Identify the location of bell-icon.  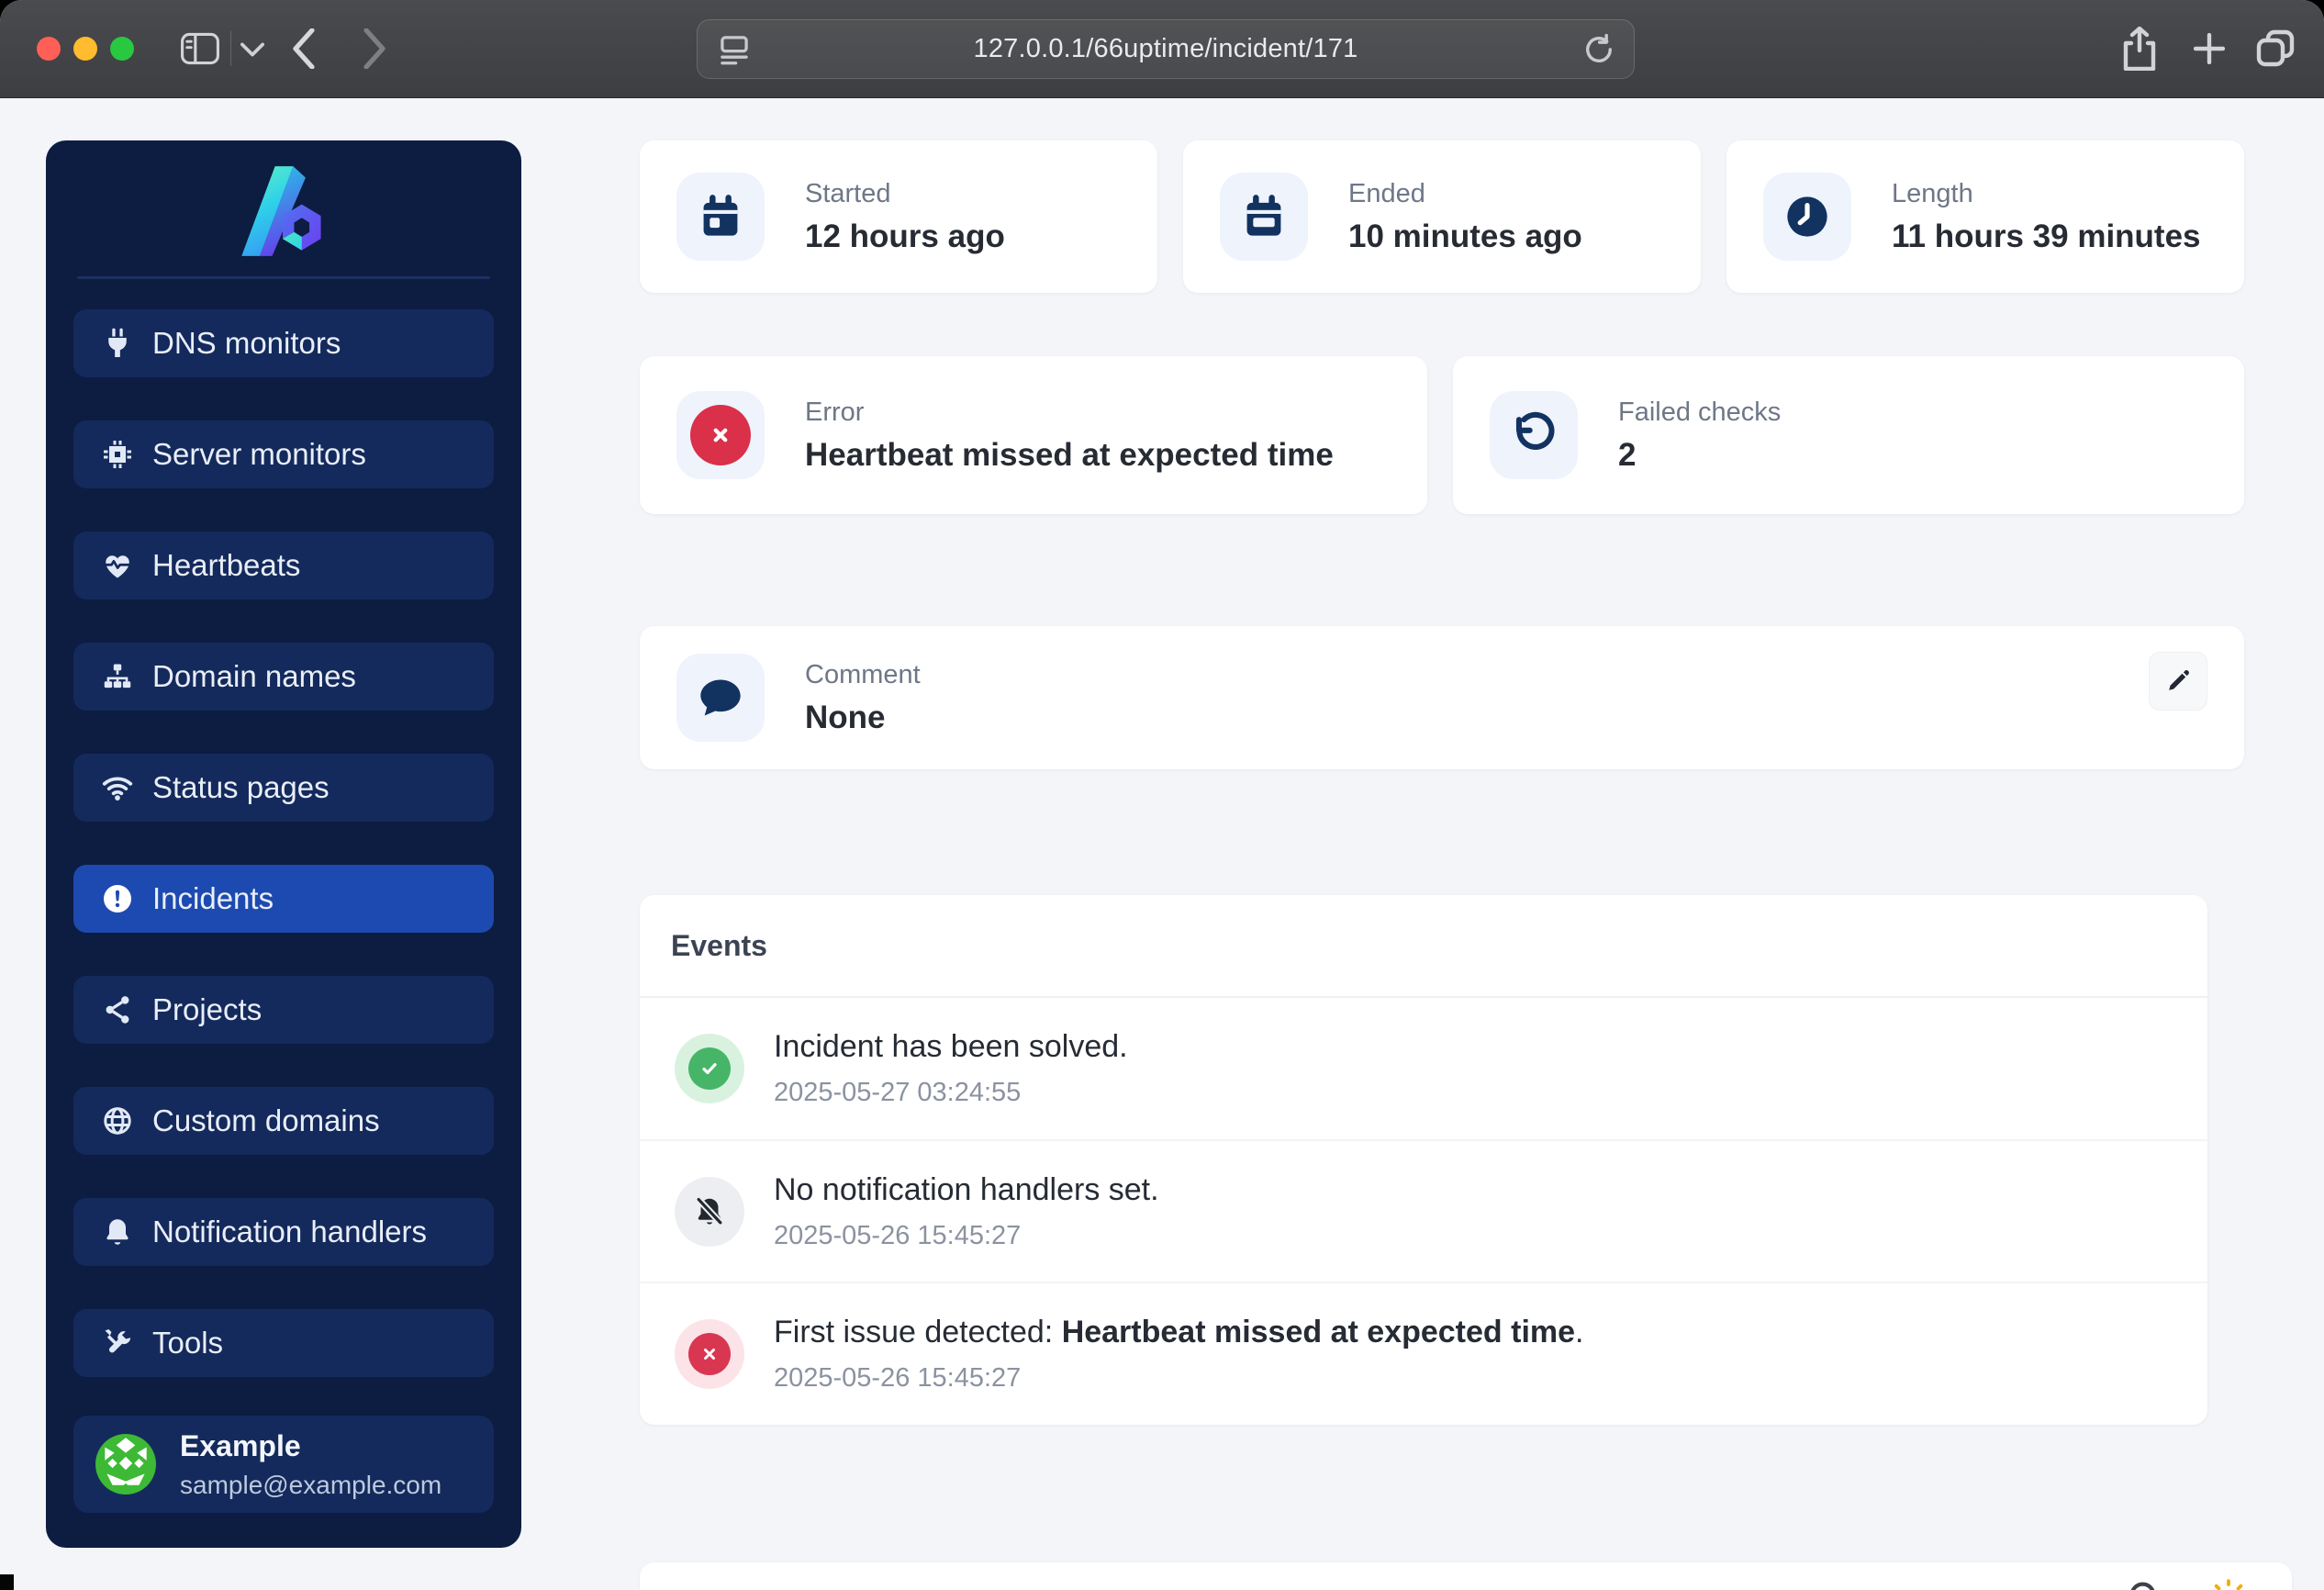
(117, 1231).